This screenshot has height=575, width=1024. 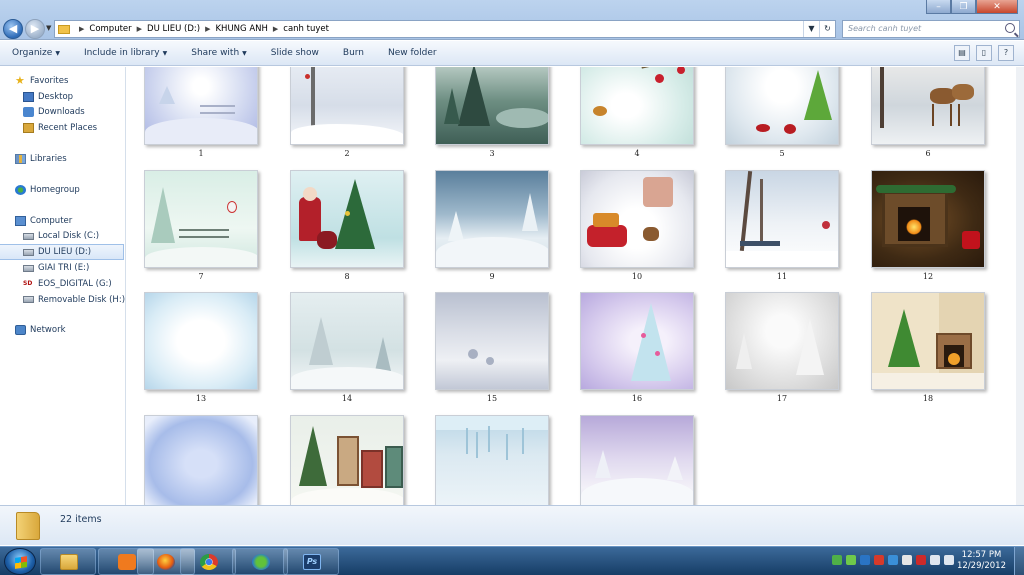 I want to click on share-with-button: Share with ▼, so click(x=219, y=53).